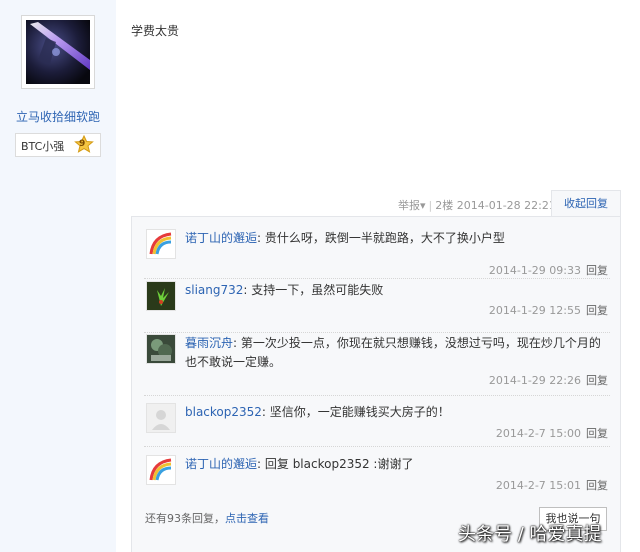 The height and width of the screenshot is (552, 640). I want to click on reply-text: 诺丁山的邂逅: 回复 blackop2352 :谢谢了, so click(299, 464).